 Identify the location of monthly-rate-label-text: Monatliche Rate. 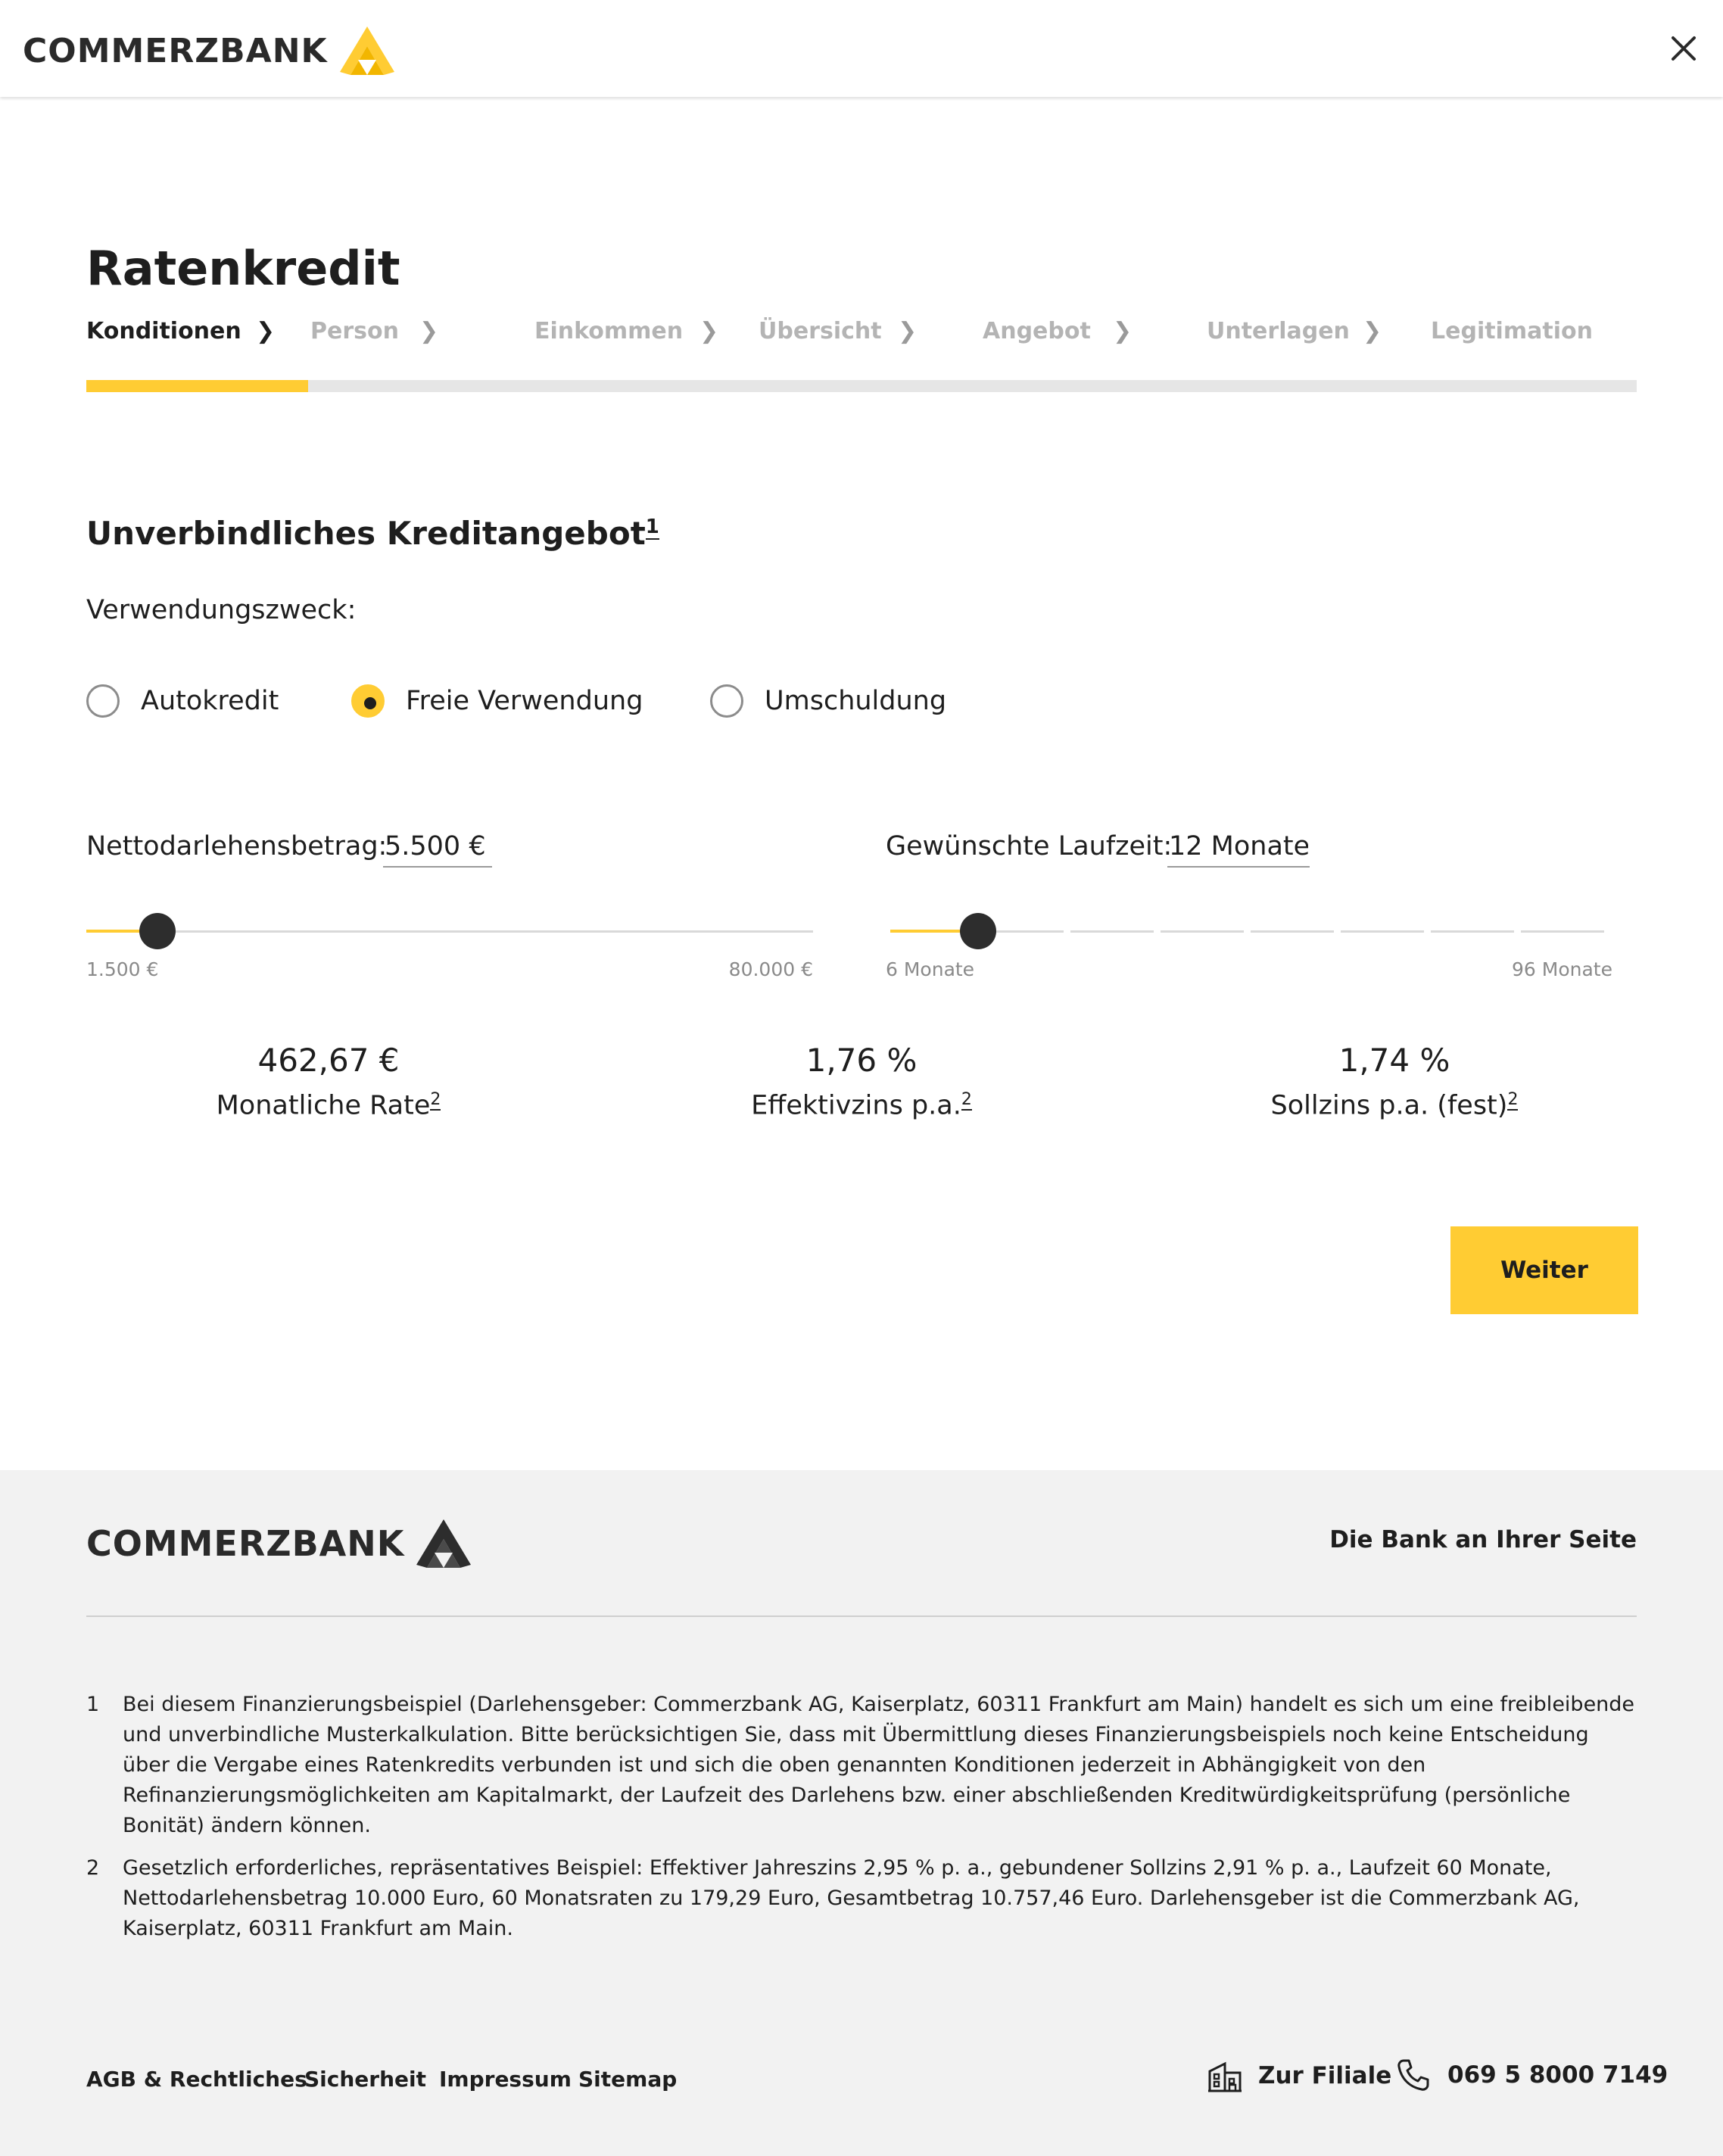
(323, 1105).